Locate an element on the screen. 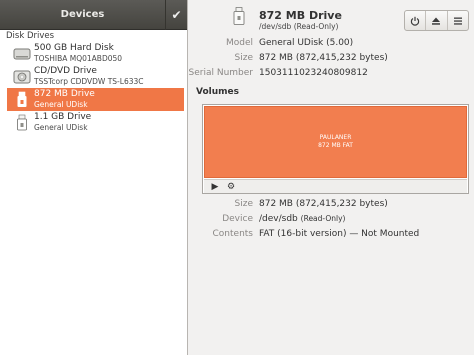 This screenshot has height=355, width=474. volume-label: PAULANER is located at coordinates (335, 137).